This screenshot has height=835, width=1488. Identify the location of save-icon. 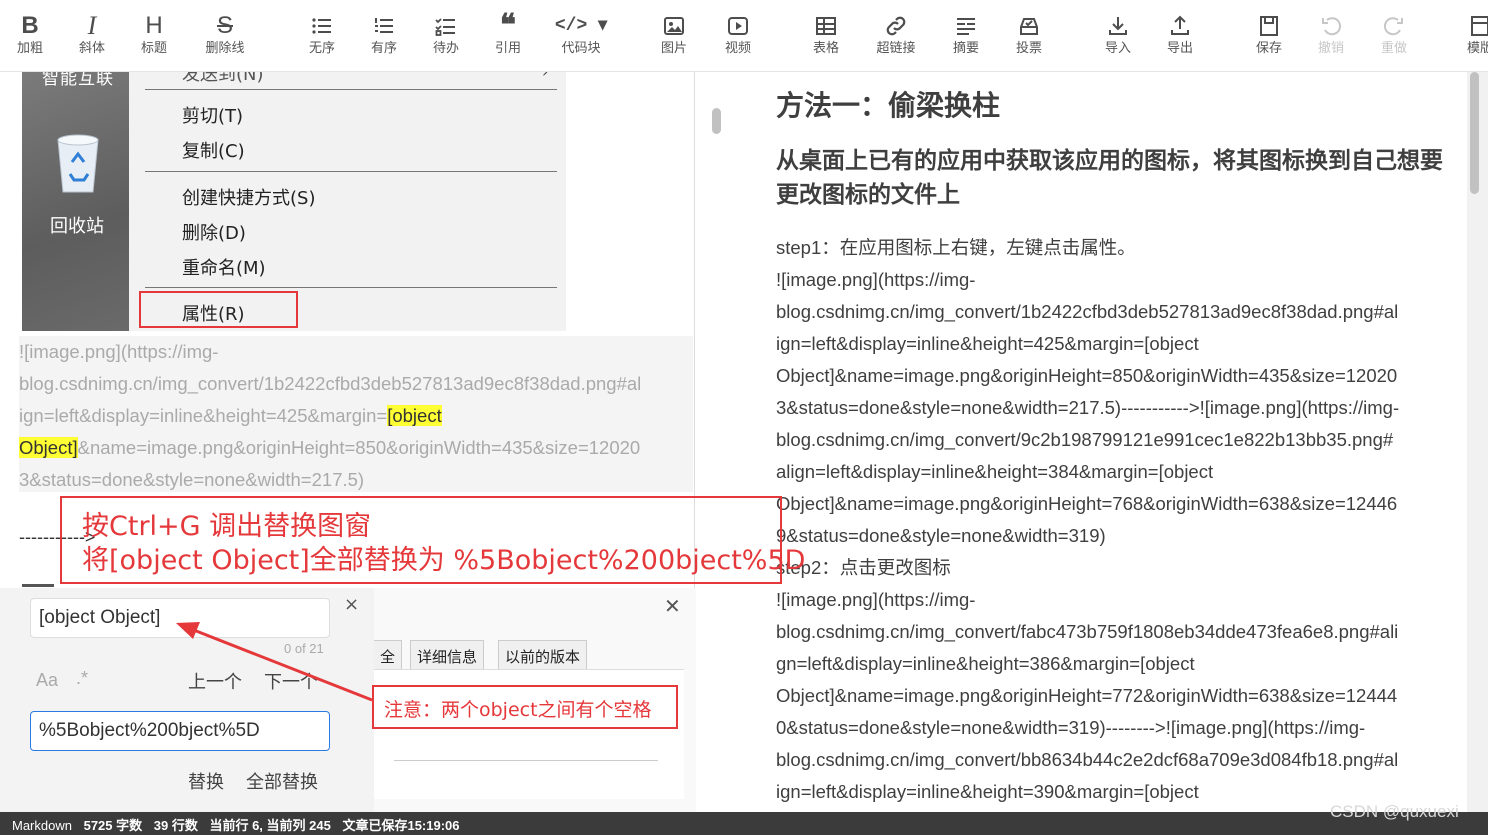
(1269, 26).